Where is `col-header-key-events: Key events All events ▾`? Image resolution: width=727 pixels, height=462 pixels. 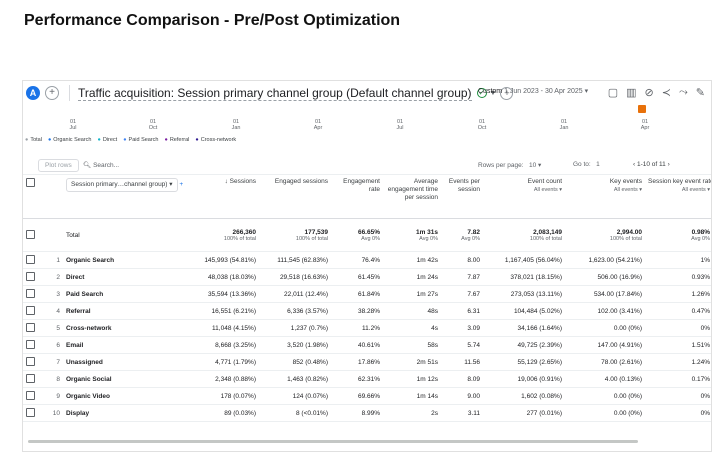 col-header-key-events: Key events All events ▾ is located at coordinates (605, 198).